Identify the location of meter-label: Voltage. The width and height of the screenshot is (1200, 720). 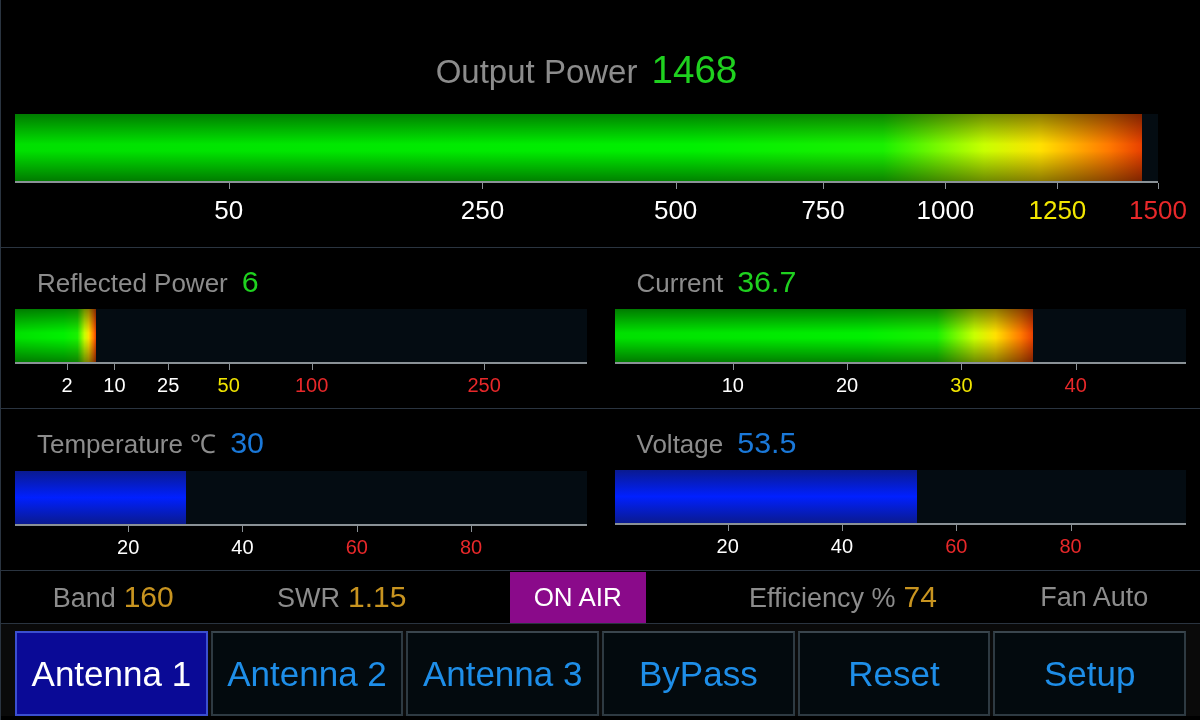
(680, 444).